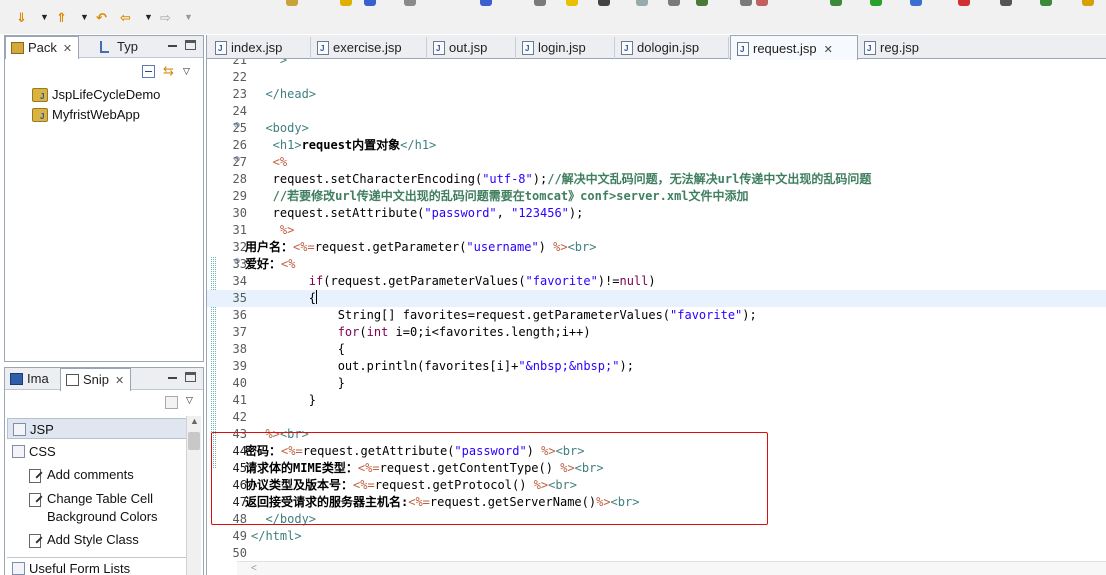 The width and height of the screenshot is (1106, 575). What do you see at coordinates (254, 568) in the screenshot?
I see `scroll-left-icon: <` at bounding box center [254, 568].